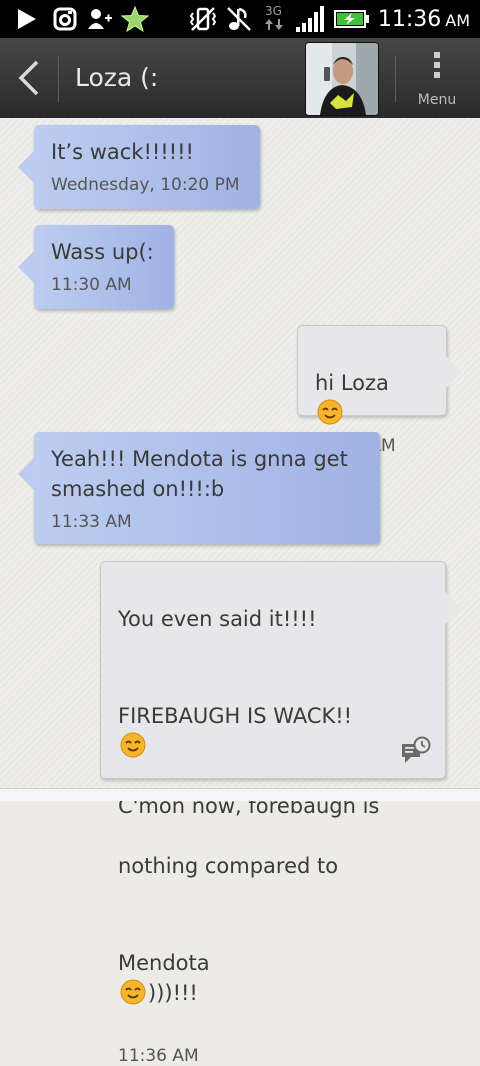 The height and width of the screenshot is (1066, 480). What do you see at coordinates (437, 65) in the screenshot?
I see `overflow-menu-icon` at bounding box center [437, 65].